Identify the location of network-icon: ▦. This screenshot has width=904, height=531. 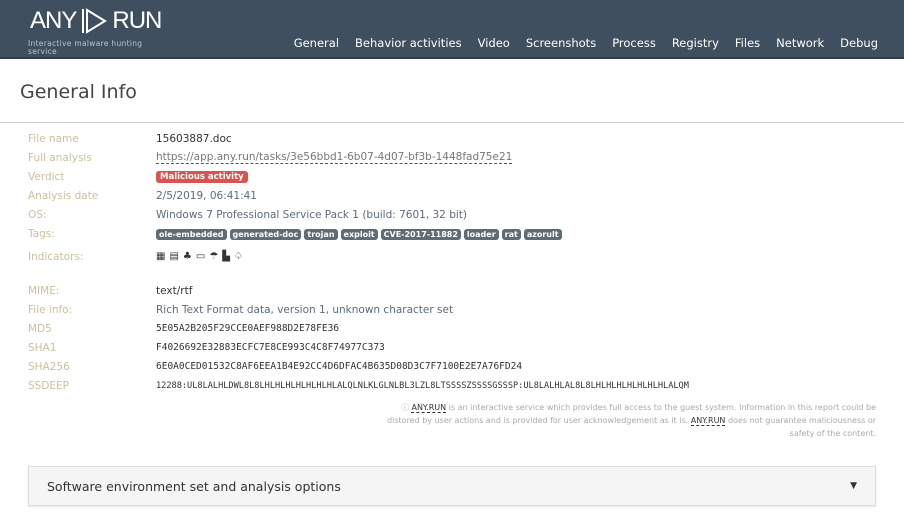
(160, 256).